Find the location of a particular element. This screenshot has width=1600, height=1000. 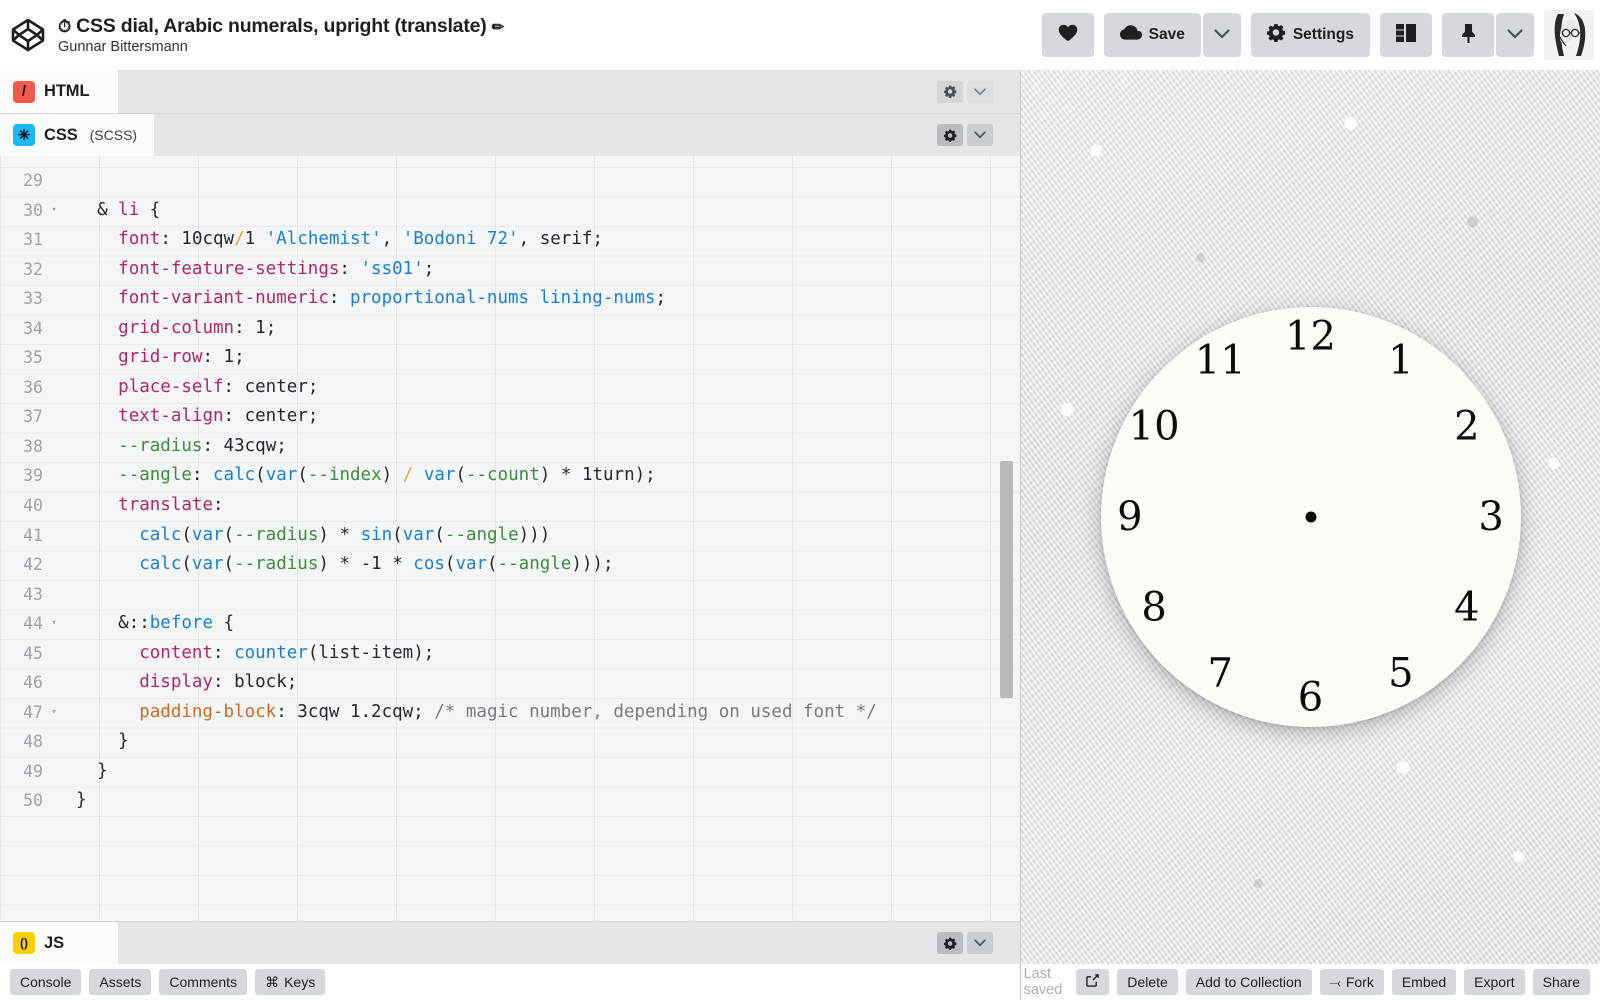

console-button: Console is located at coordinates (46, 982).